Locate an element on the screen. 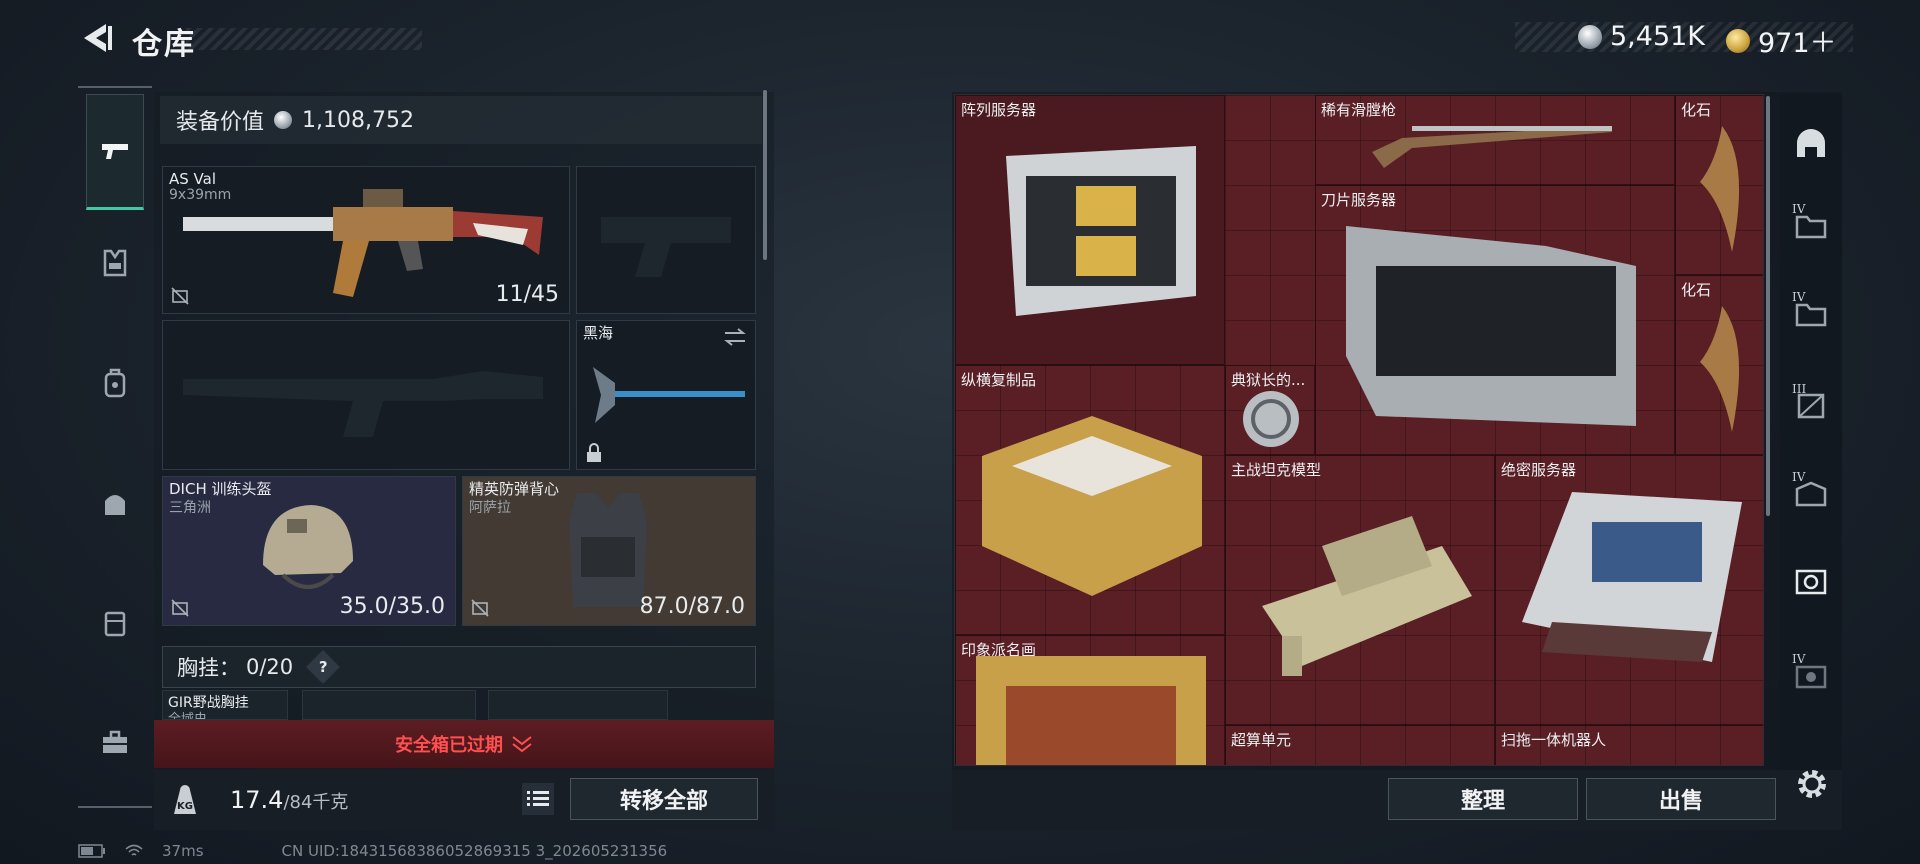 This screenshot has height=864, width=1920. storage-tab-all is located at coordinates (1811, 143).